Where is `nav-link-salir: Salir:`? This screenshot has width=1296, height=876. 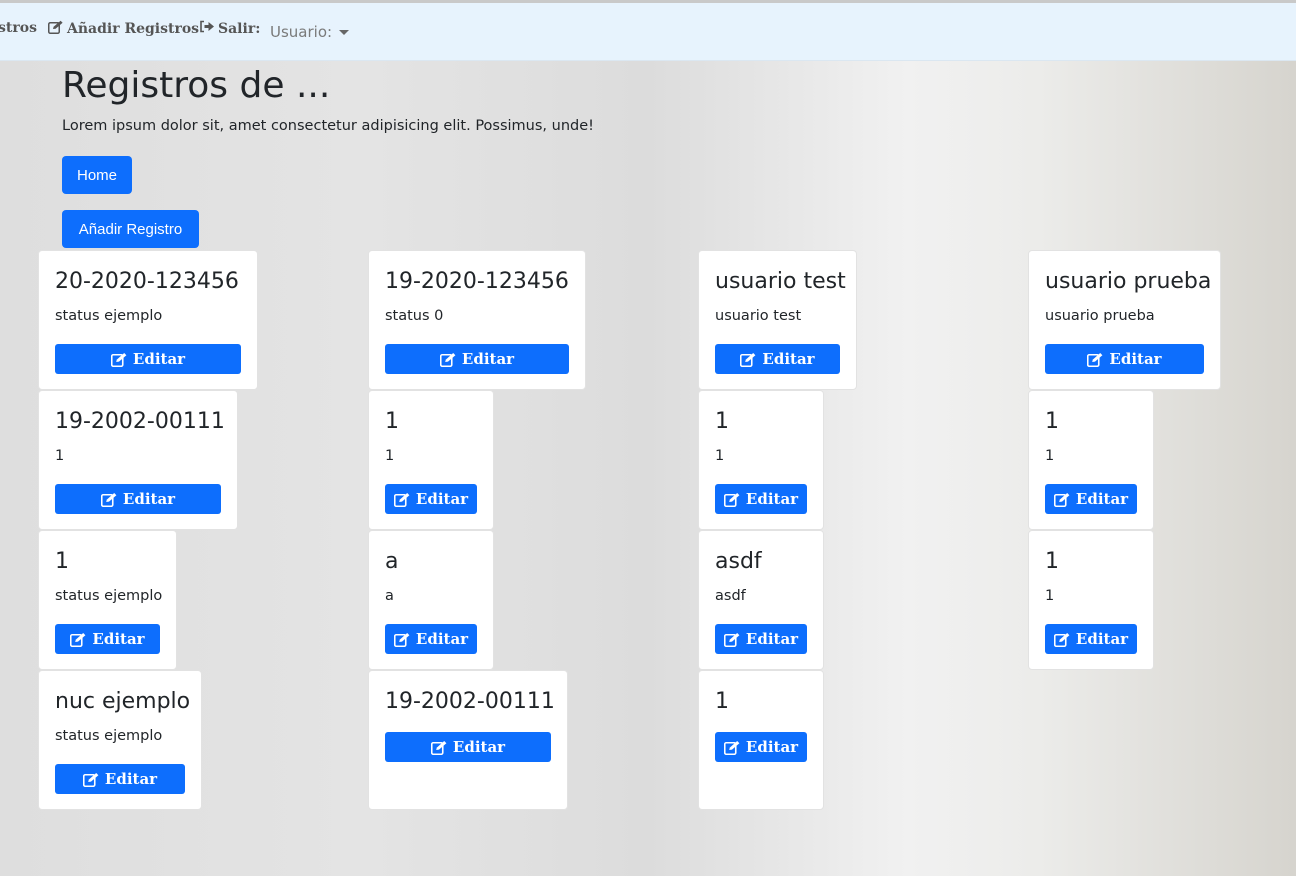
nav-link-salir: Salir: is located at coordinates (229, 28).